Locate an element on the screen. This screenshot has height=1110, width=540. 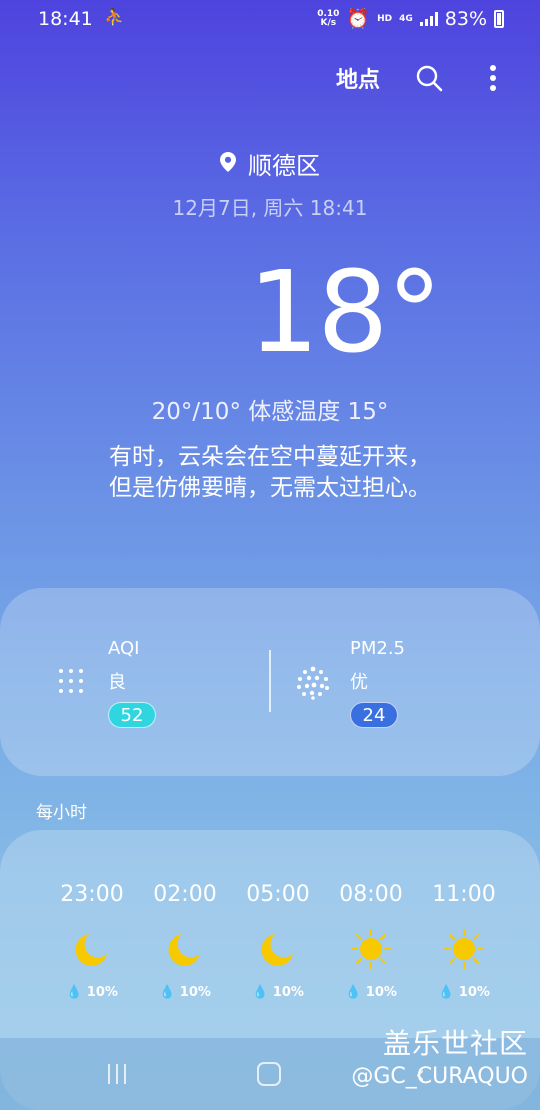
status-time: 18:41 is located at coordinates (65, 19).